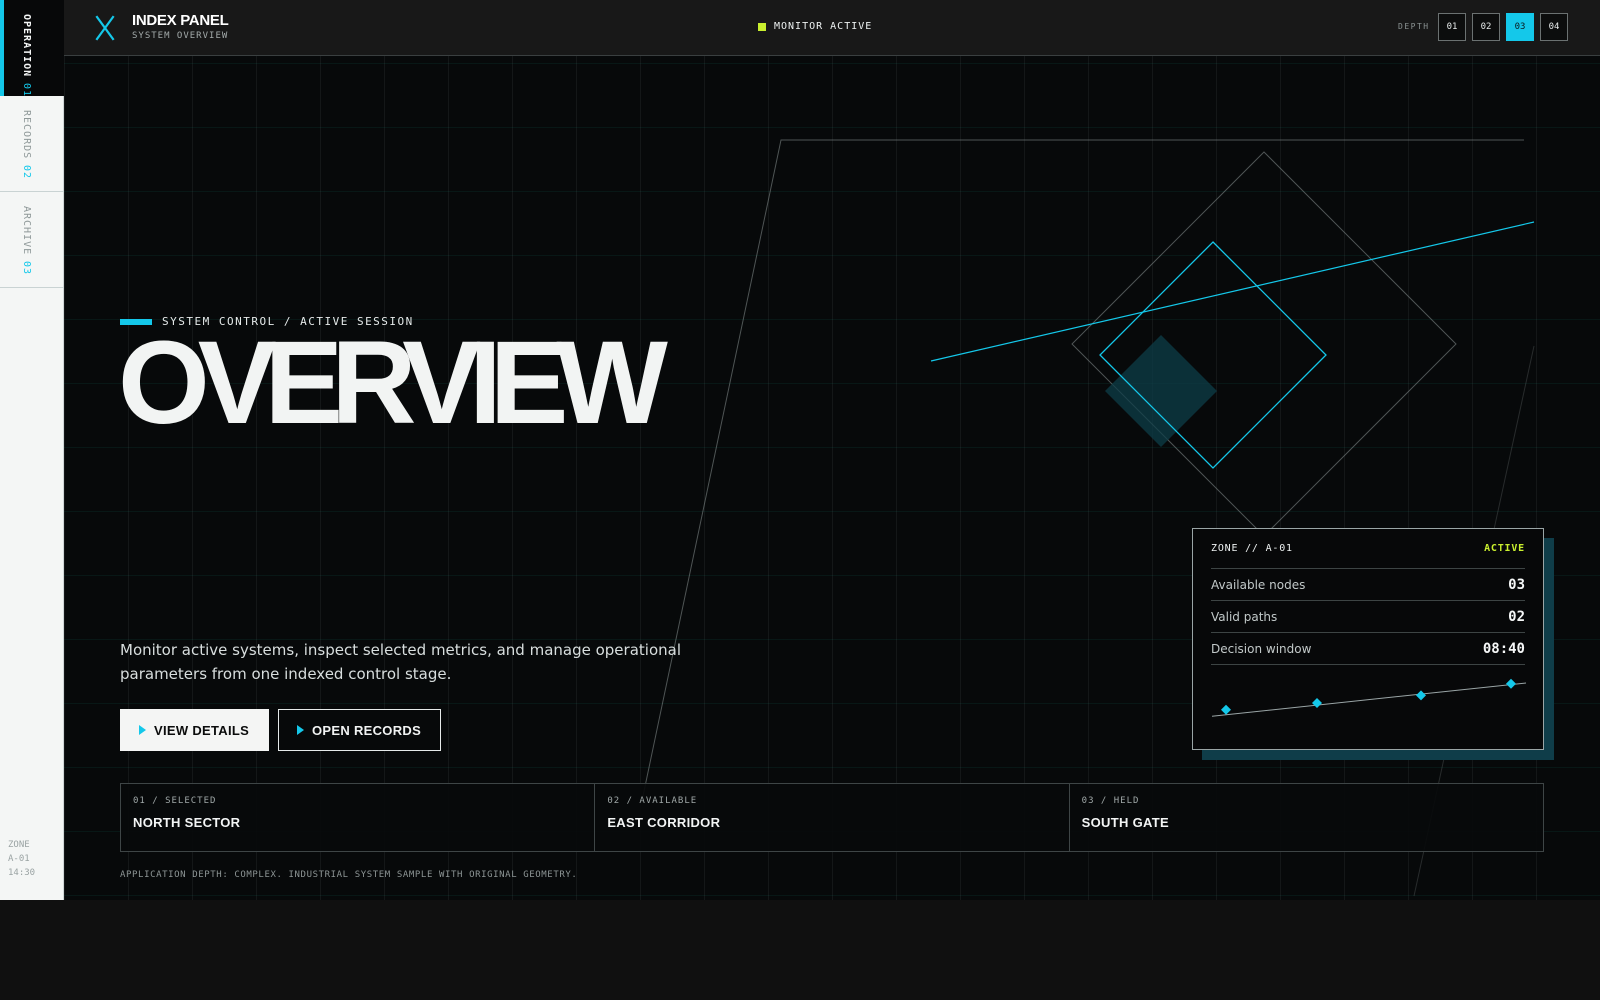 This screenshot has height=1000, width=1600. I want to click on filled-diamond-shape, so click(1161, 391).